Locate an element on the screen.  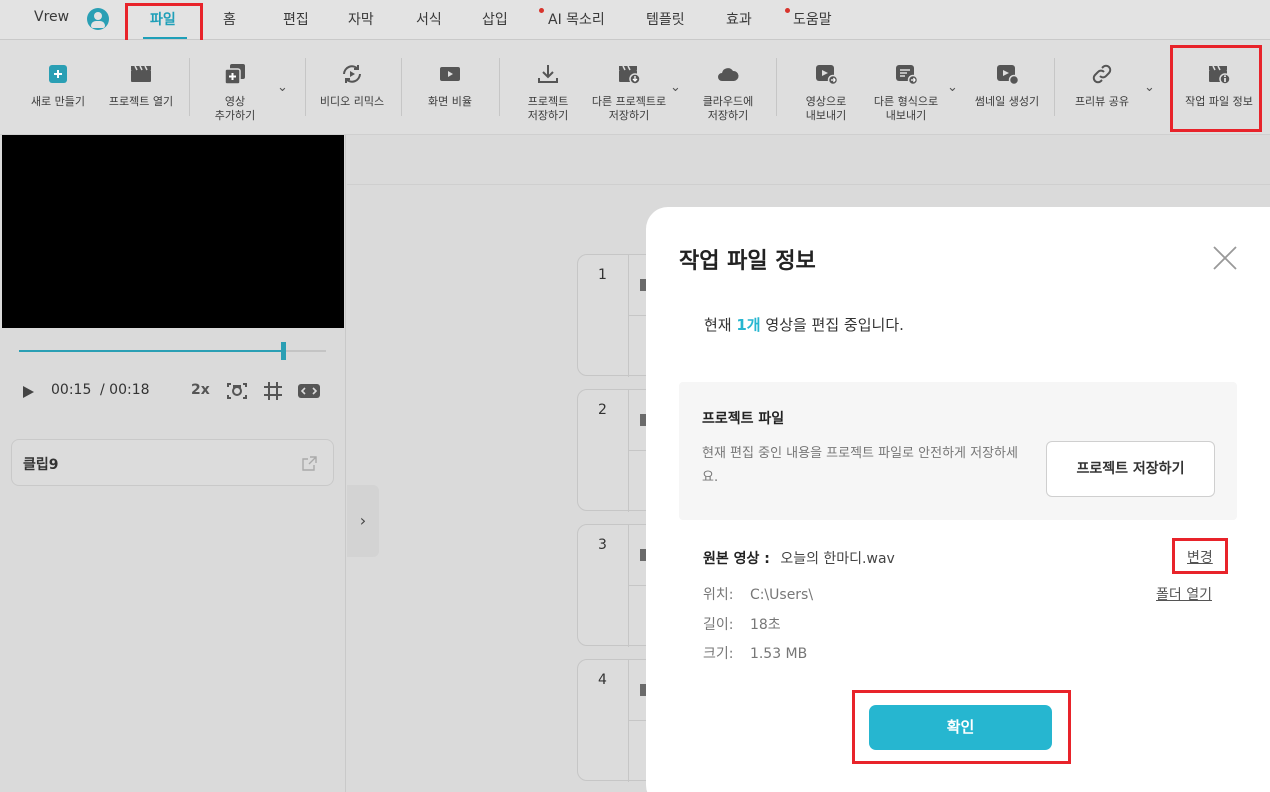
playback-speed-button: 2x is located at coordinates (200, 390).